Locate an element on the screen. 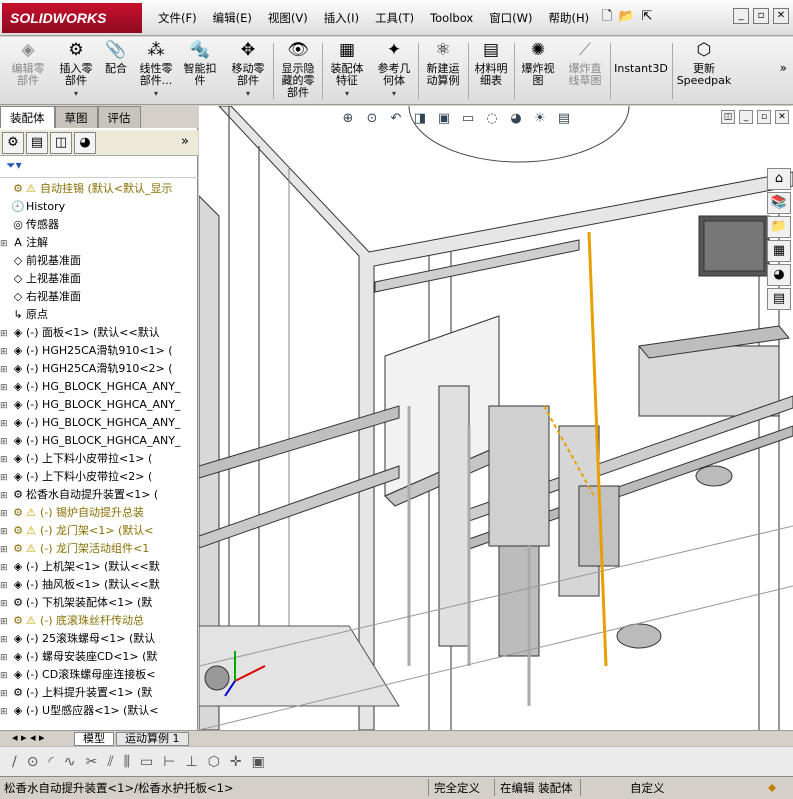 This screenshot has width=793, height=799. update-speedpak-button: ⬡ 更新 Speedpak is located at coordinates (704, 63).